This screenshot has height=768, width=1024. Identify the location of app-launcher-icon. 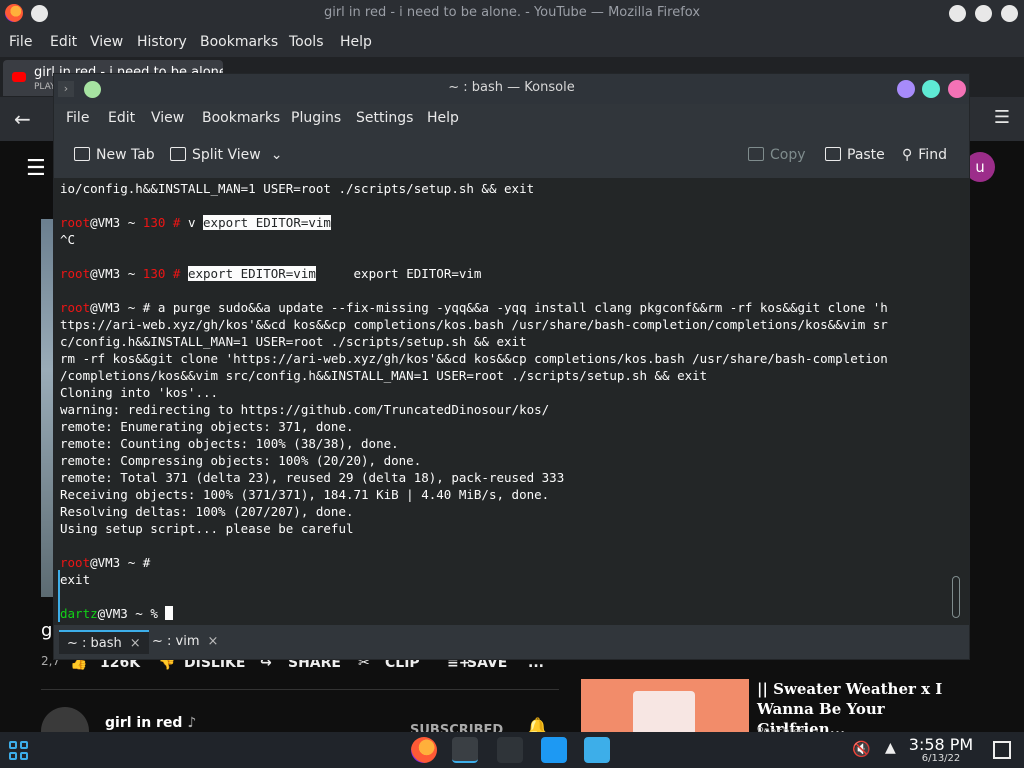
(19, 751).